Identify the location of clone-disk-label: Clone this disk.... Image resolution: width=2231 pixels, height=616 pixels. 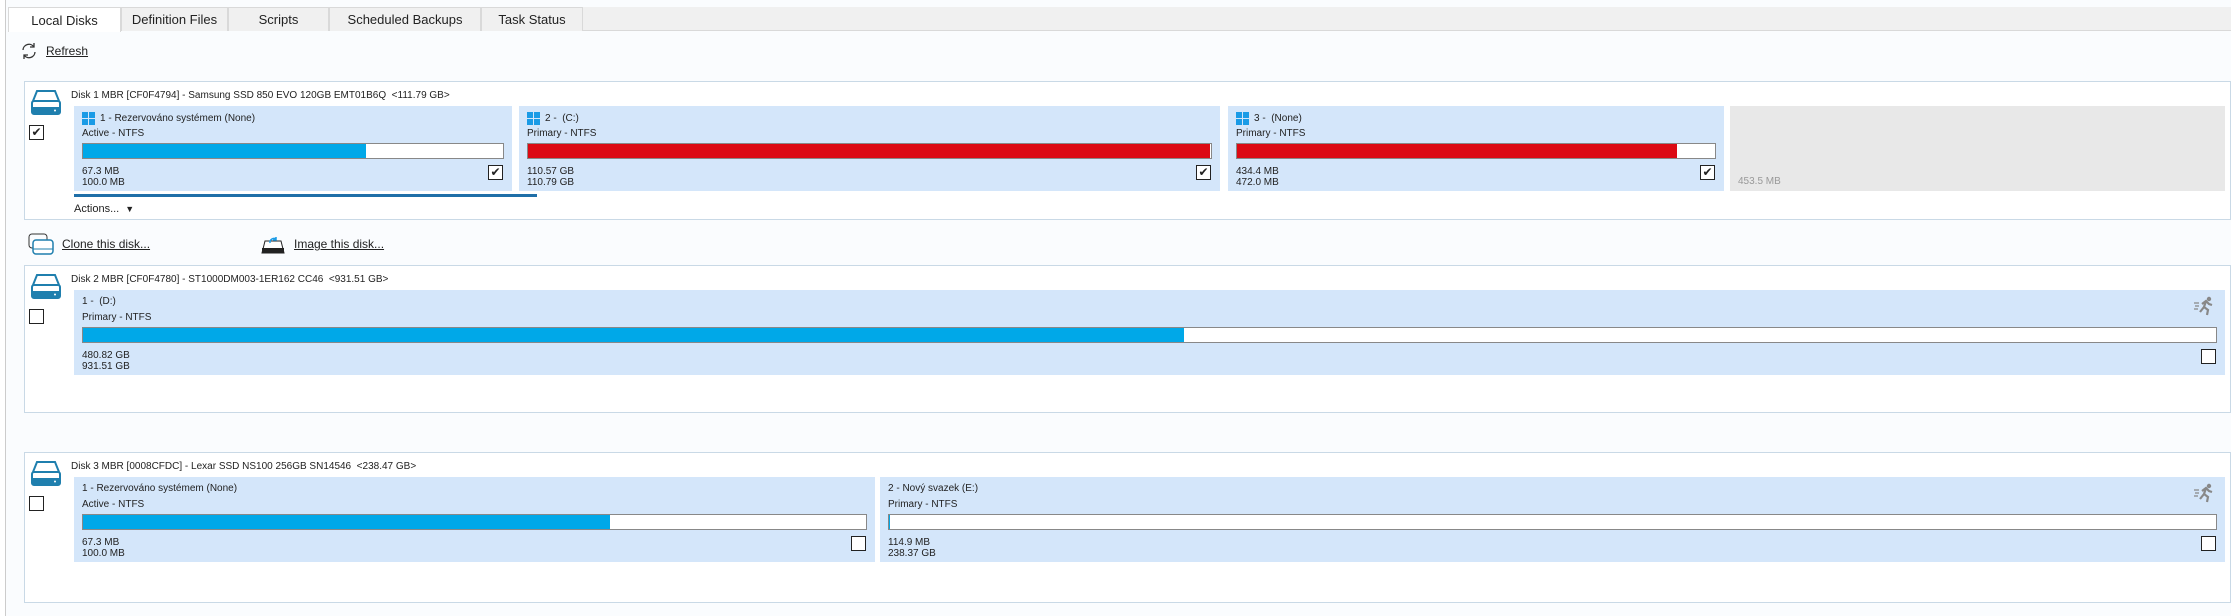
(106, 244).